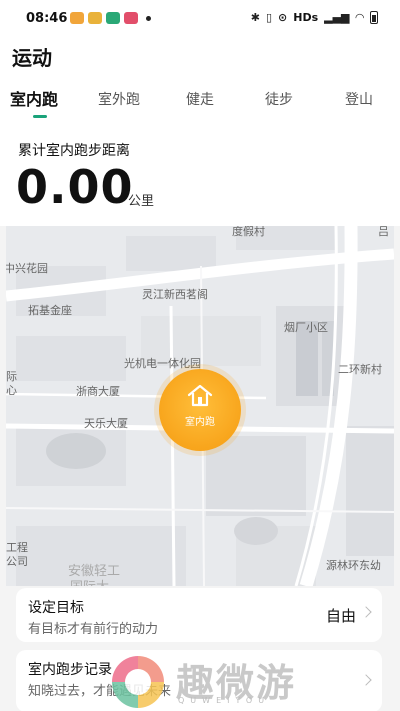 This screenshot has height=711, width=400. Describe the element at coordinates (374, 17) in the screenshot. I see `battery-icon` at that location.